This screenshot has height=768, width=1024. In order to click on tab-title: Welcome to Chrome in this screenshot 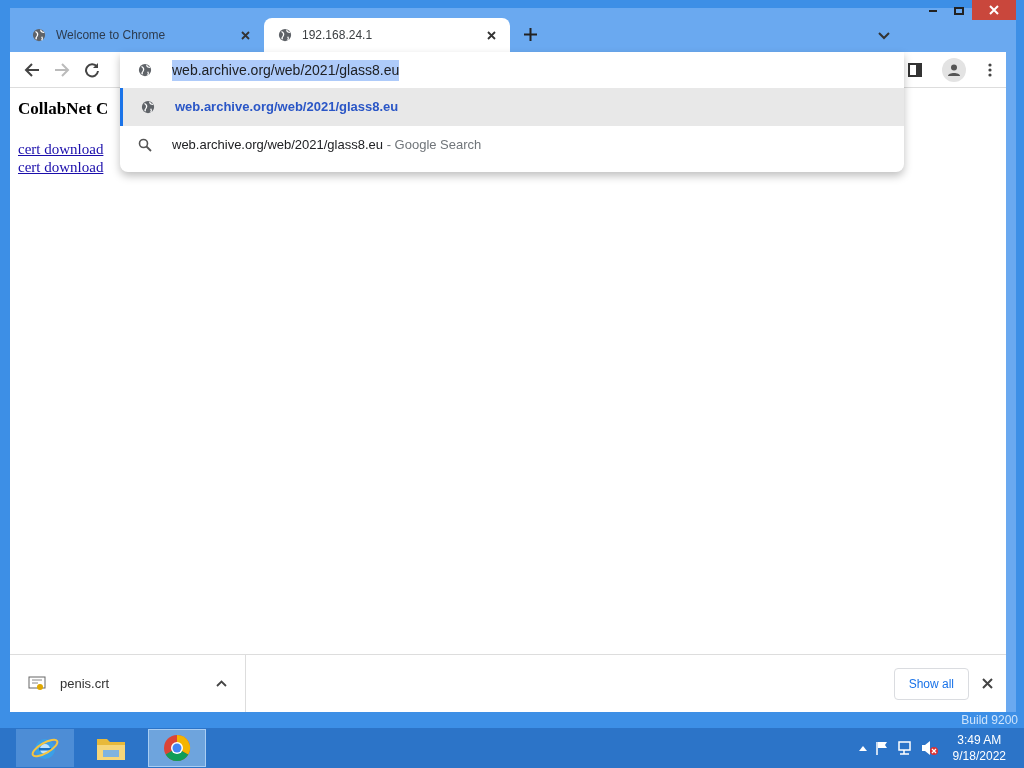, I will do `click(111, 35)`.